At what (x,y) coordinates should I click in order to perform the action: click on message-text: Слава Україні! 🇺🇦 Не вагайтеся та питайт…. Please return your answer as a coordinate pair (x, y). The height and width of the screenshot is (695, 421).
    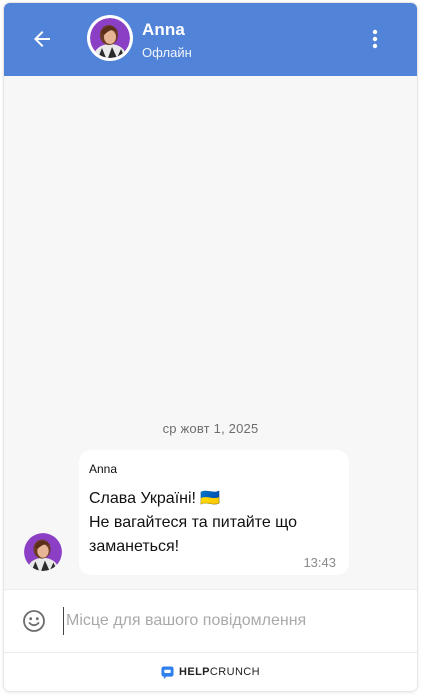
    Looking at the image, I should click on (193, 522).